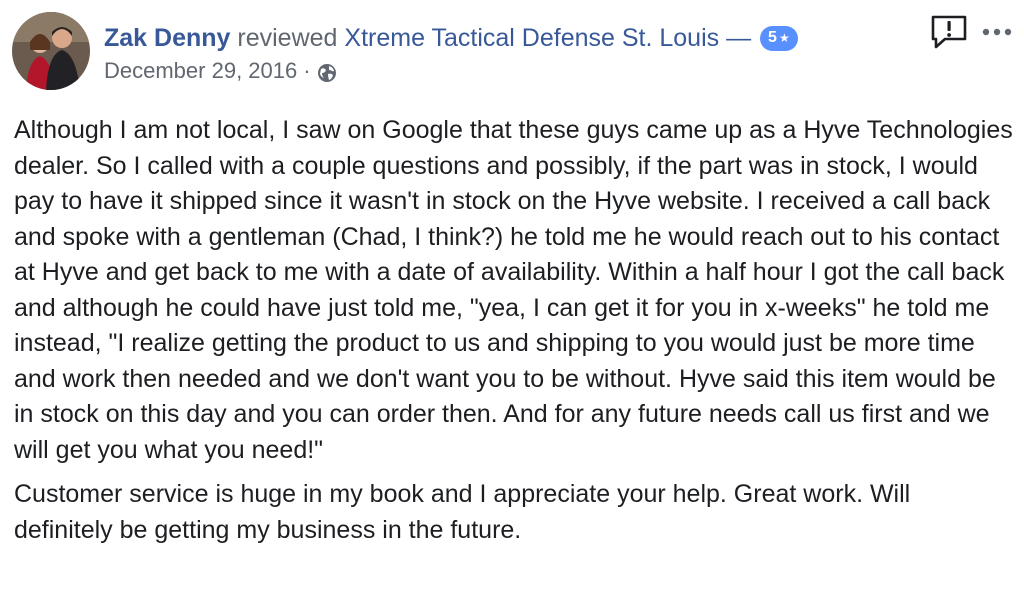 This screenshot has height=601, width=1024. Describe the element at coordinates (287, 38) in the screenshot. I see `review-action-text: reviewed` at that location.